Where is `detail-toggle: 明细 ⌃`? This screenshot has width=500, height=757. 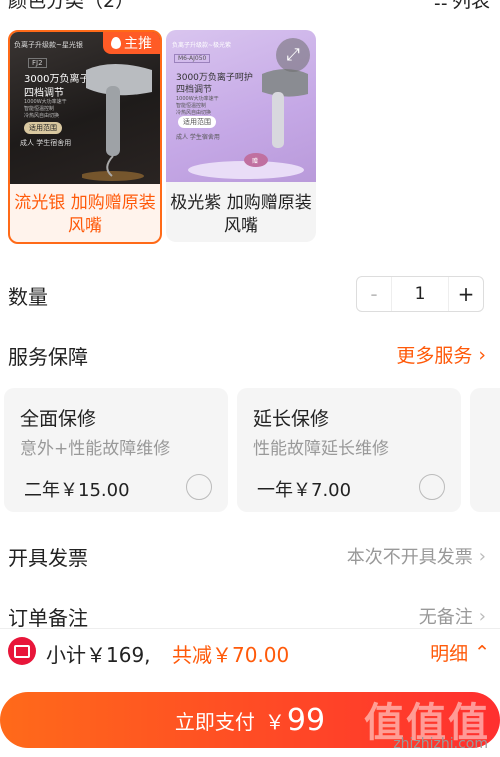
detail-toggle: 明细 ⌃ is located at coordinates (460, 652).